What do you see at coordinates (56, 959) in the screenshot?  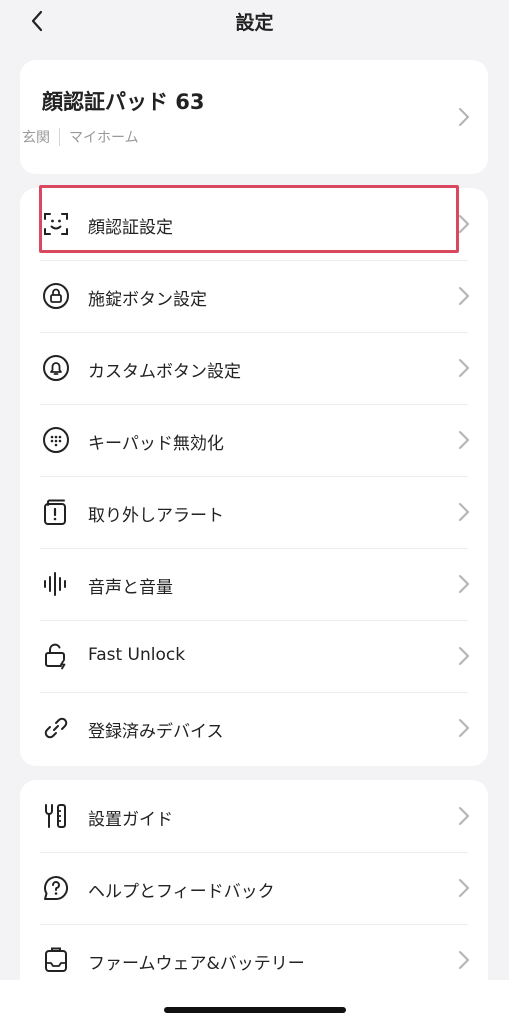 I see `firmware-icon` at bounding box center [56, 959].